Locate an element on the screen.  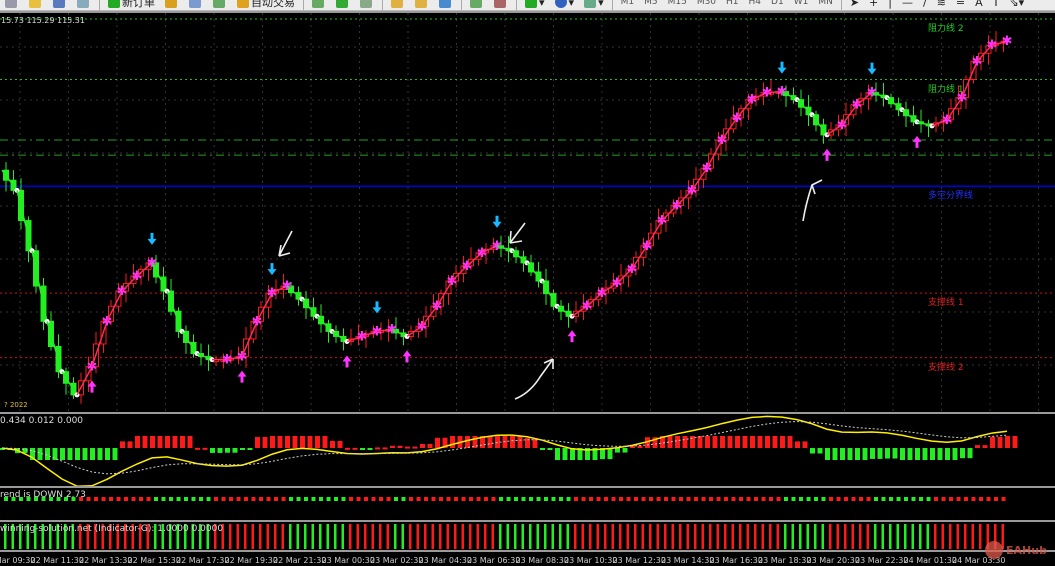
trendline-button: / is located at coordinates (925, 5).